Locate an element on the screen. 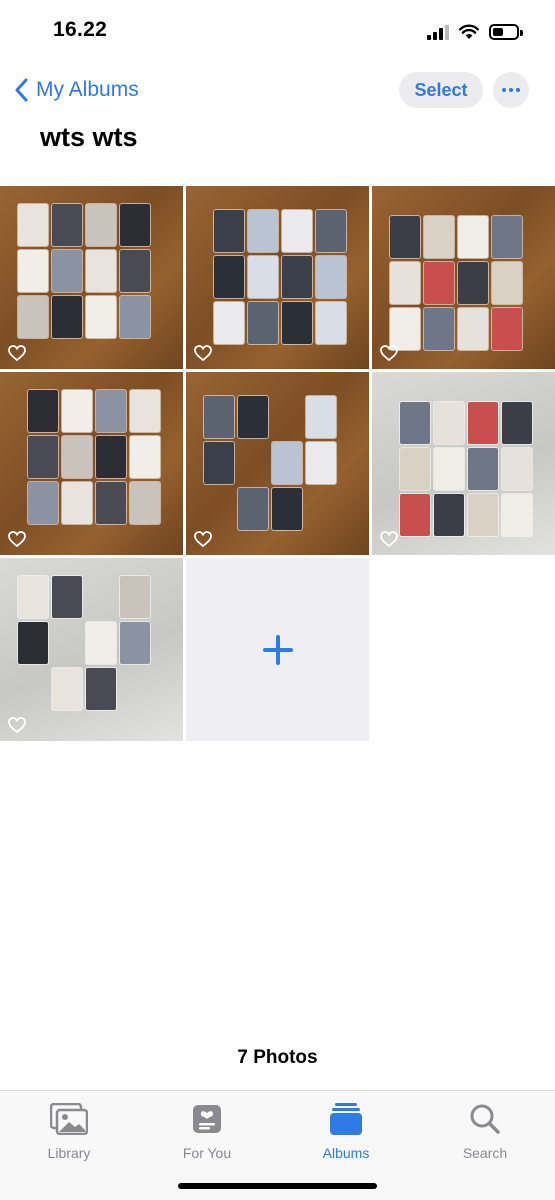  photo-count: 7 Photos is located at coordinates (277, 1057).